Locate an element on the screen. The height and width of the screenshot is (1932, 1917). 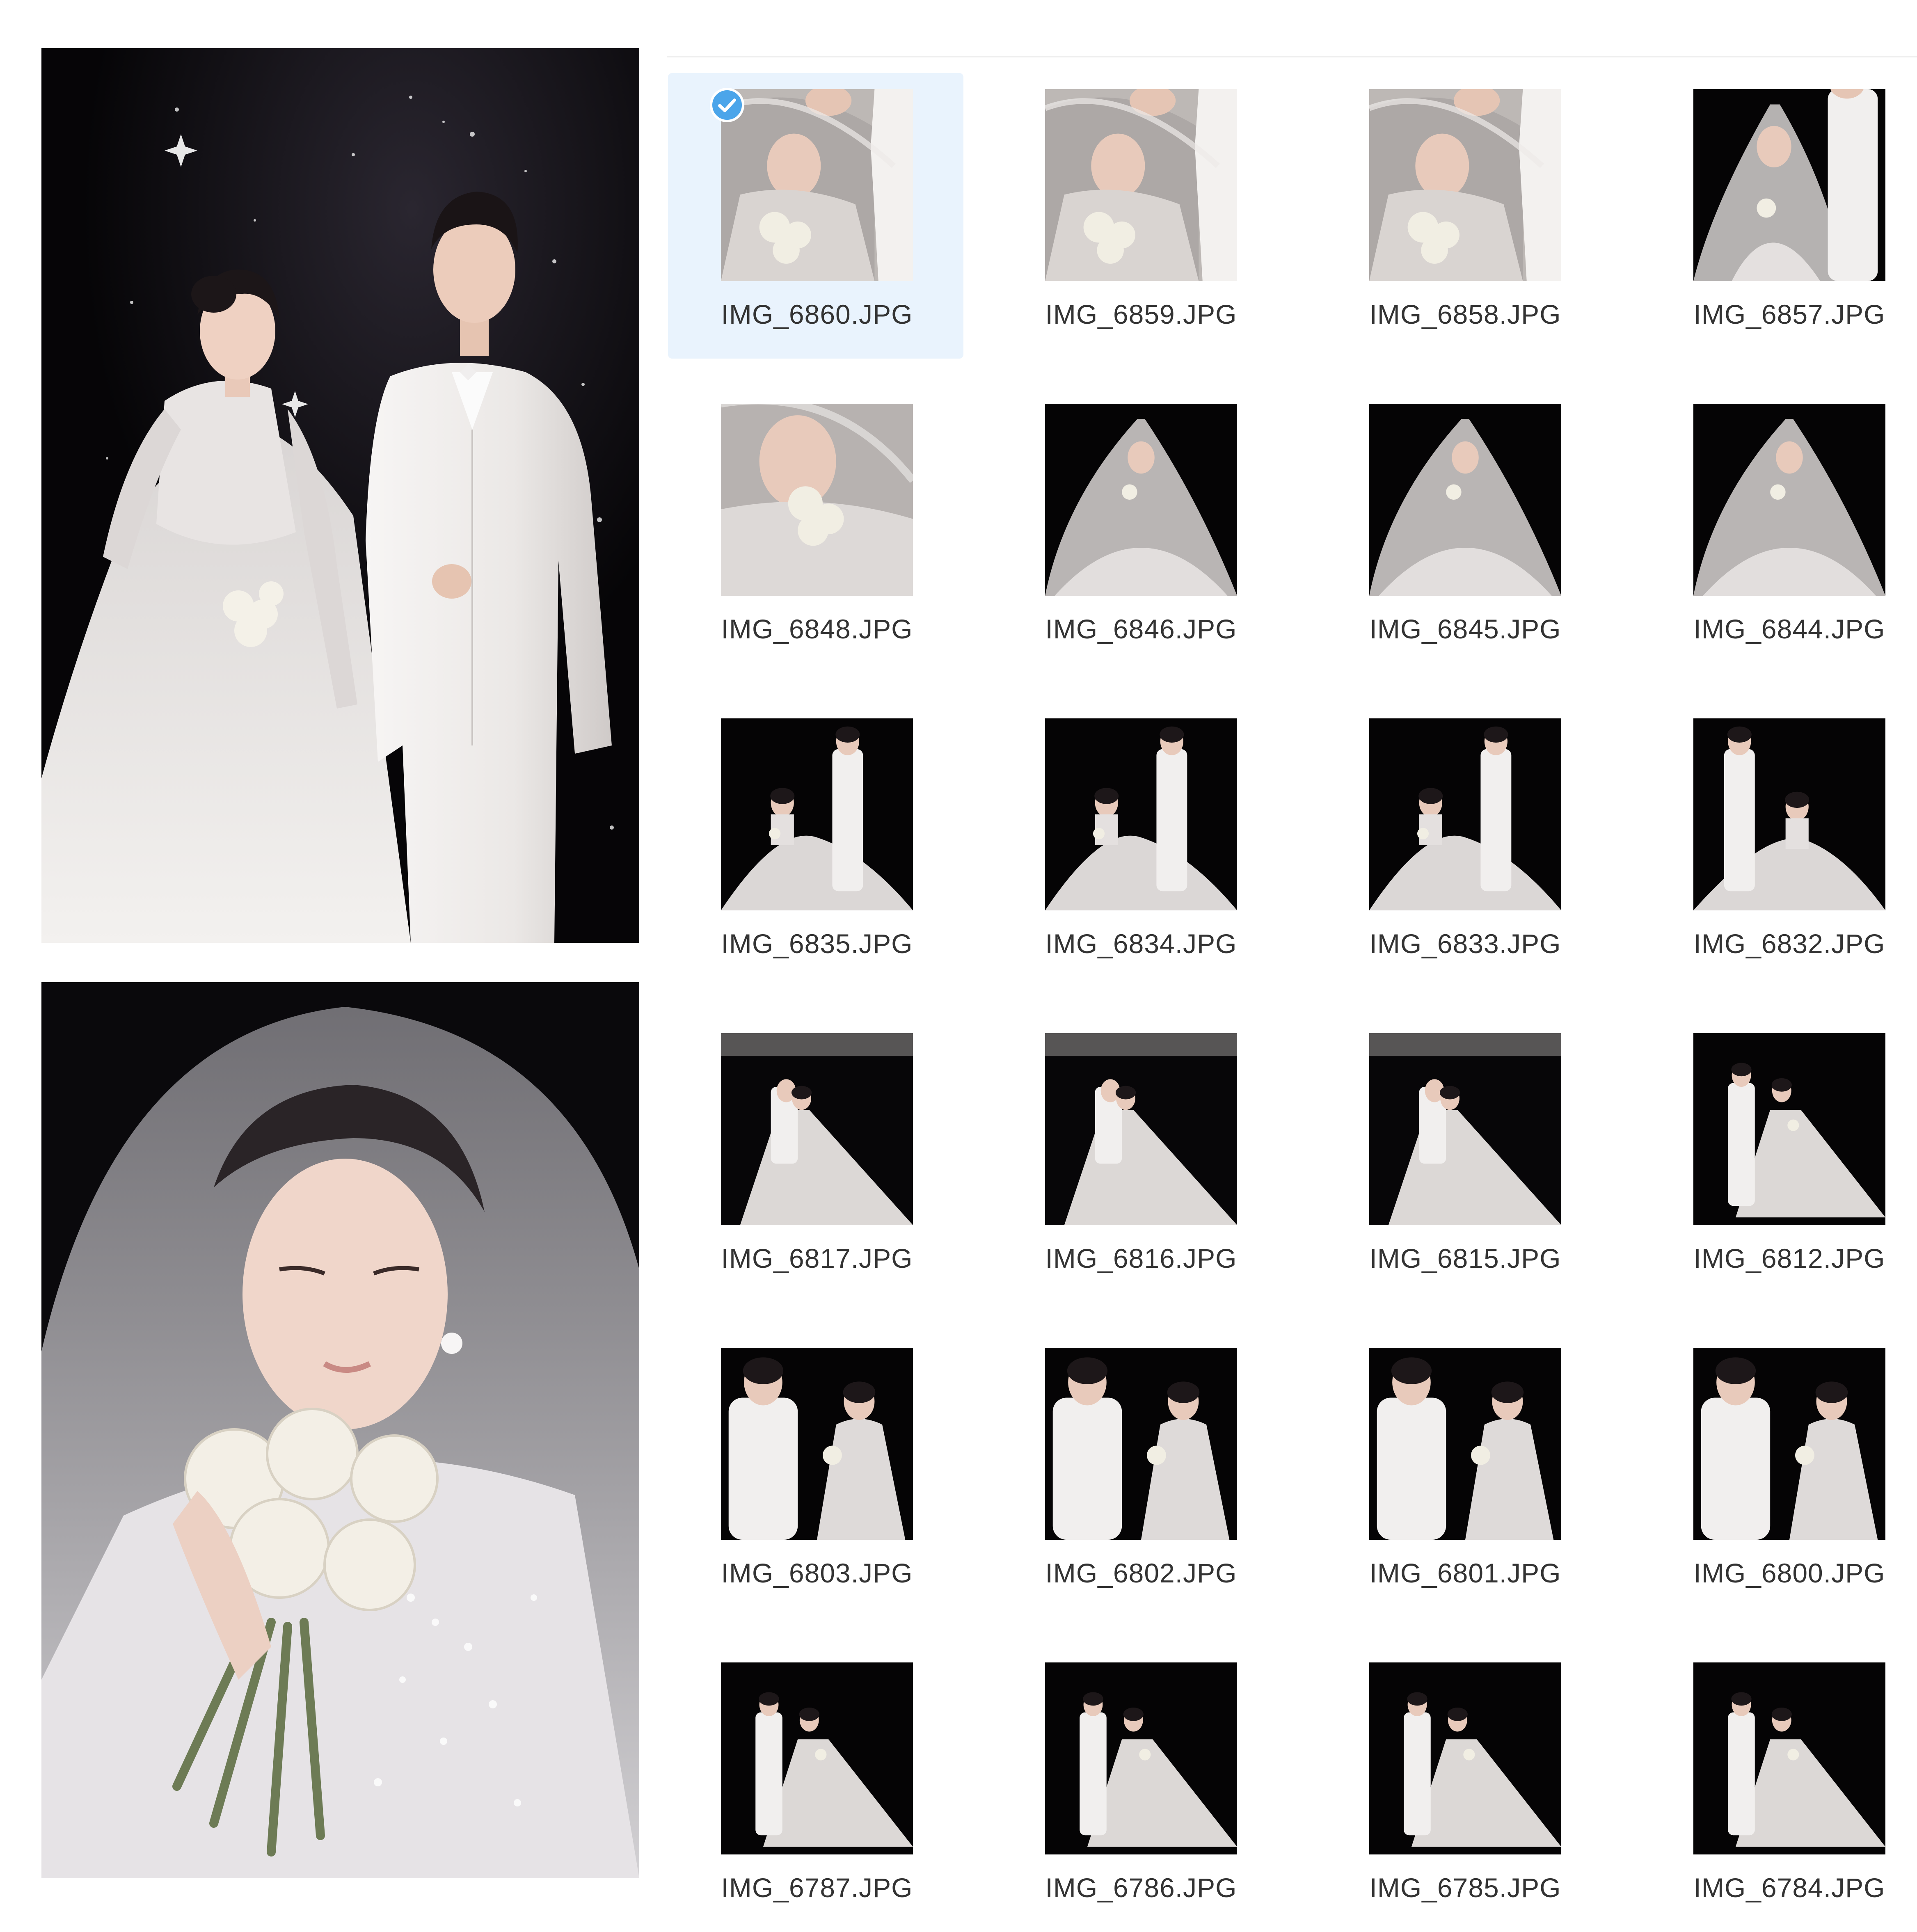
check-circle-icon is located at coordinates (727, 105).